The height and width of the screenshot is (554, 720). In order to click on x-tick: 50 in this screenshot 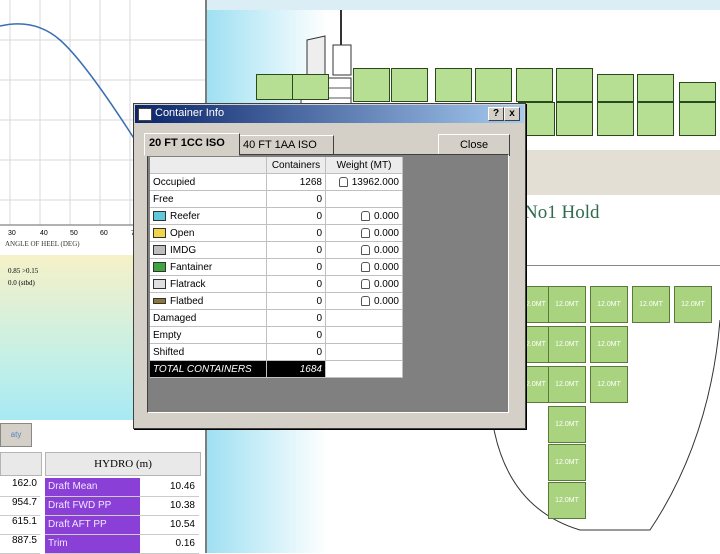, I will do `click(74, 233)`.